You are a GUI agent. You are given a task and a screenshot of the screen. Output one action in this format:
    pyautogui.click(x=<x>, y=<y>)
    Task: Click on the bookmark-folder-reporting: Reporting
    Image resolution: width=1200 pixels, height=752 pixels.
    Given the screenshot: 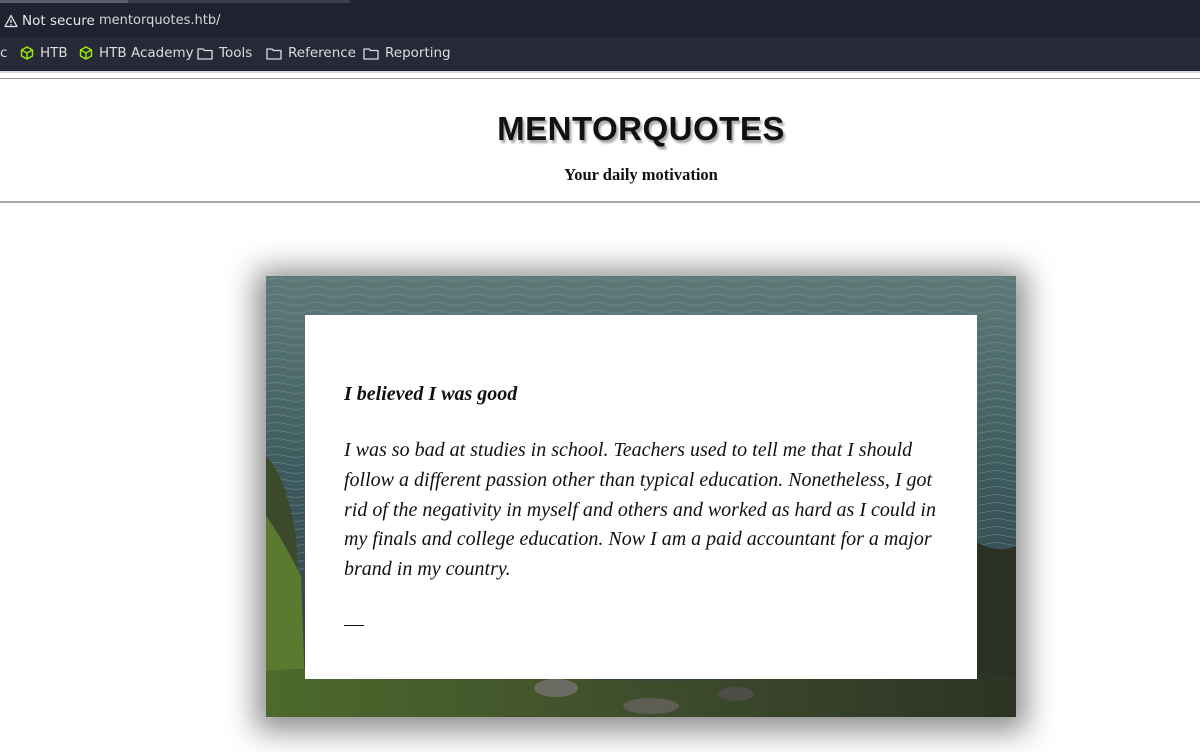 What is the action you would take?
    pyautogui.click(x=407, y=53)
    